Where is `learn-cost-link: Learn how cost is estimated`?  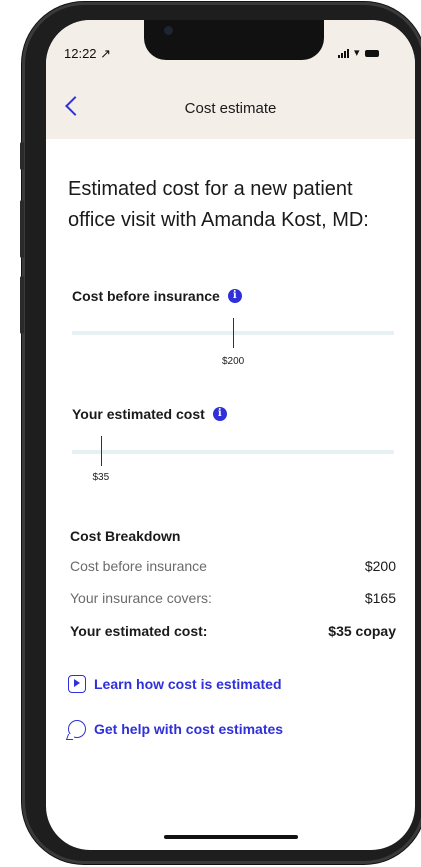
learn-cost-link: Learn how cost is estimated is located at coordinates (175, 684).